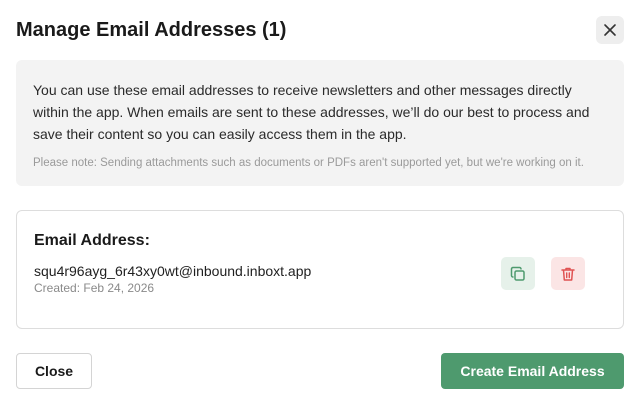  Describe the element at coordinates (54, 371) in the screenshot. I see `close-button: Close` at that location.